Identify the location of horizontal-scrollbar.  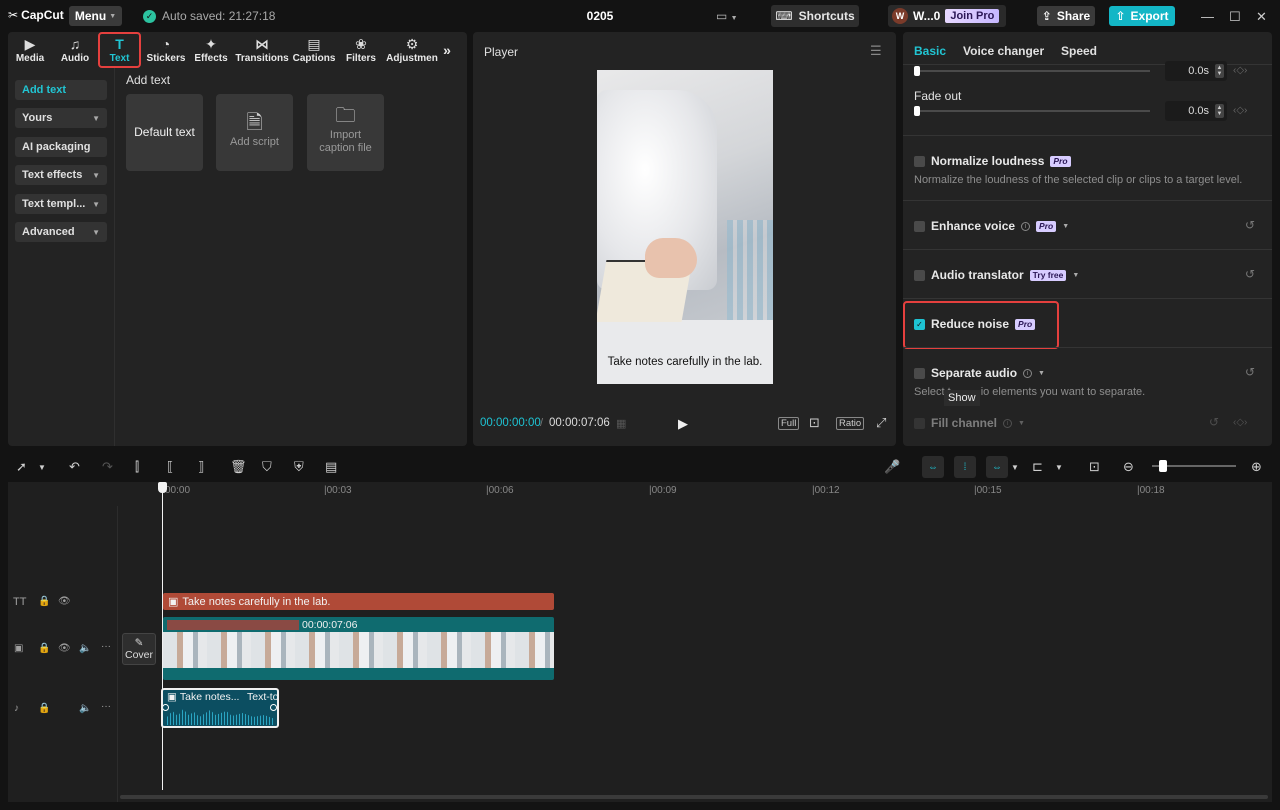
(694, 797).